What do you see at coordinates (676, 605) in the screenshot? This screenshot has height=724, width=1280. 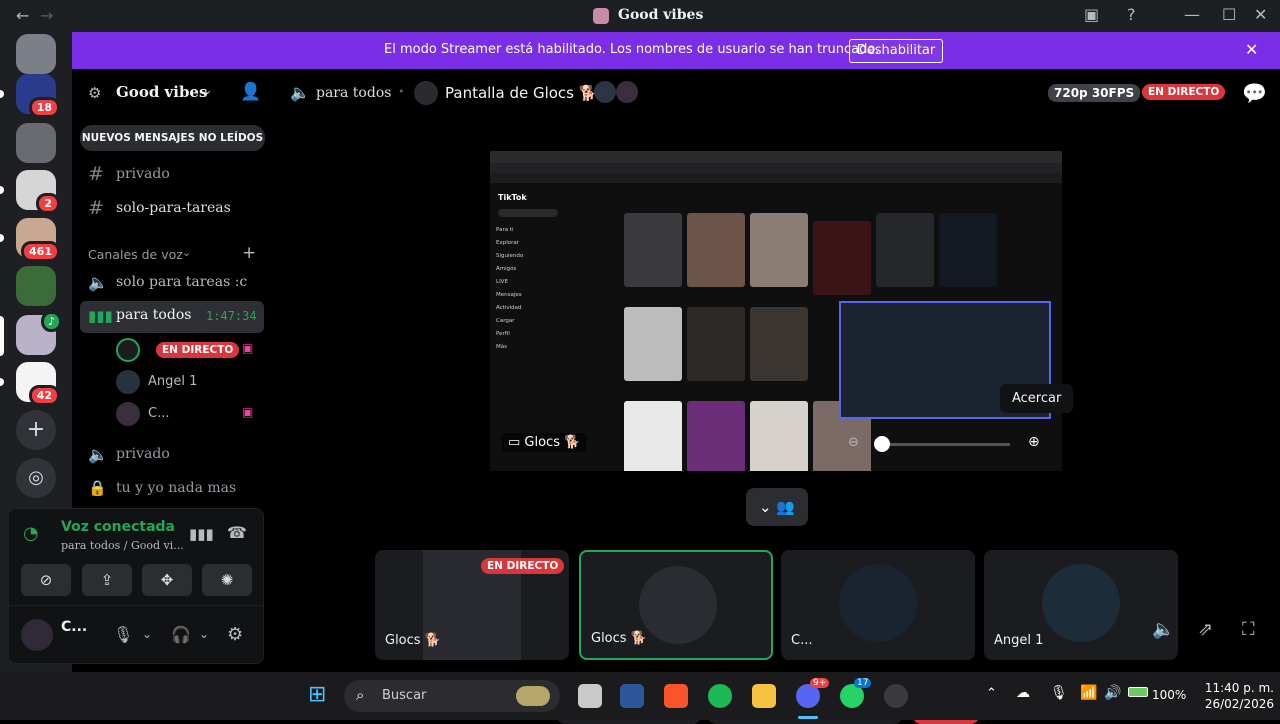 I see `participant-tile-glocs: Glocs 🐕` at bounding box center [676, 605].